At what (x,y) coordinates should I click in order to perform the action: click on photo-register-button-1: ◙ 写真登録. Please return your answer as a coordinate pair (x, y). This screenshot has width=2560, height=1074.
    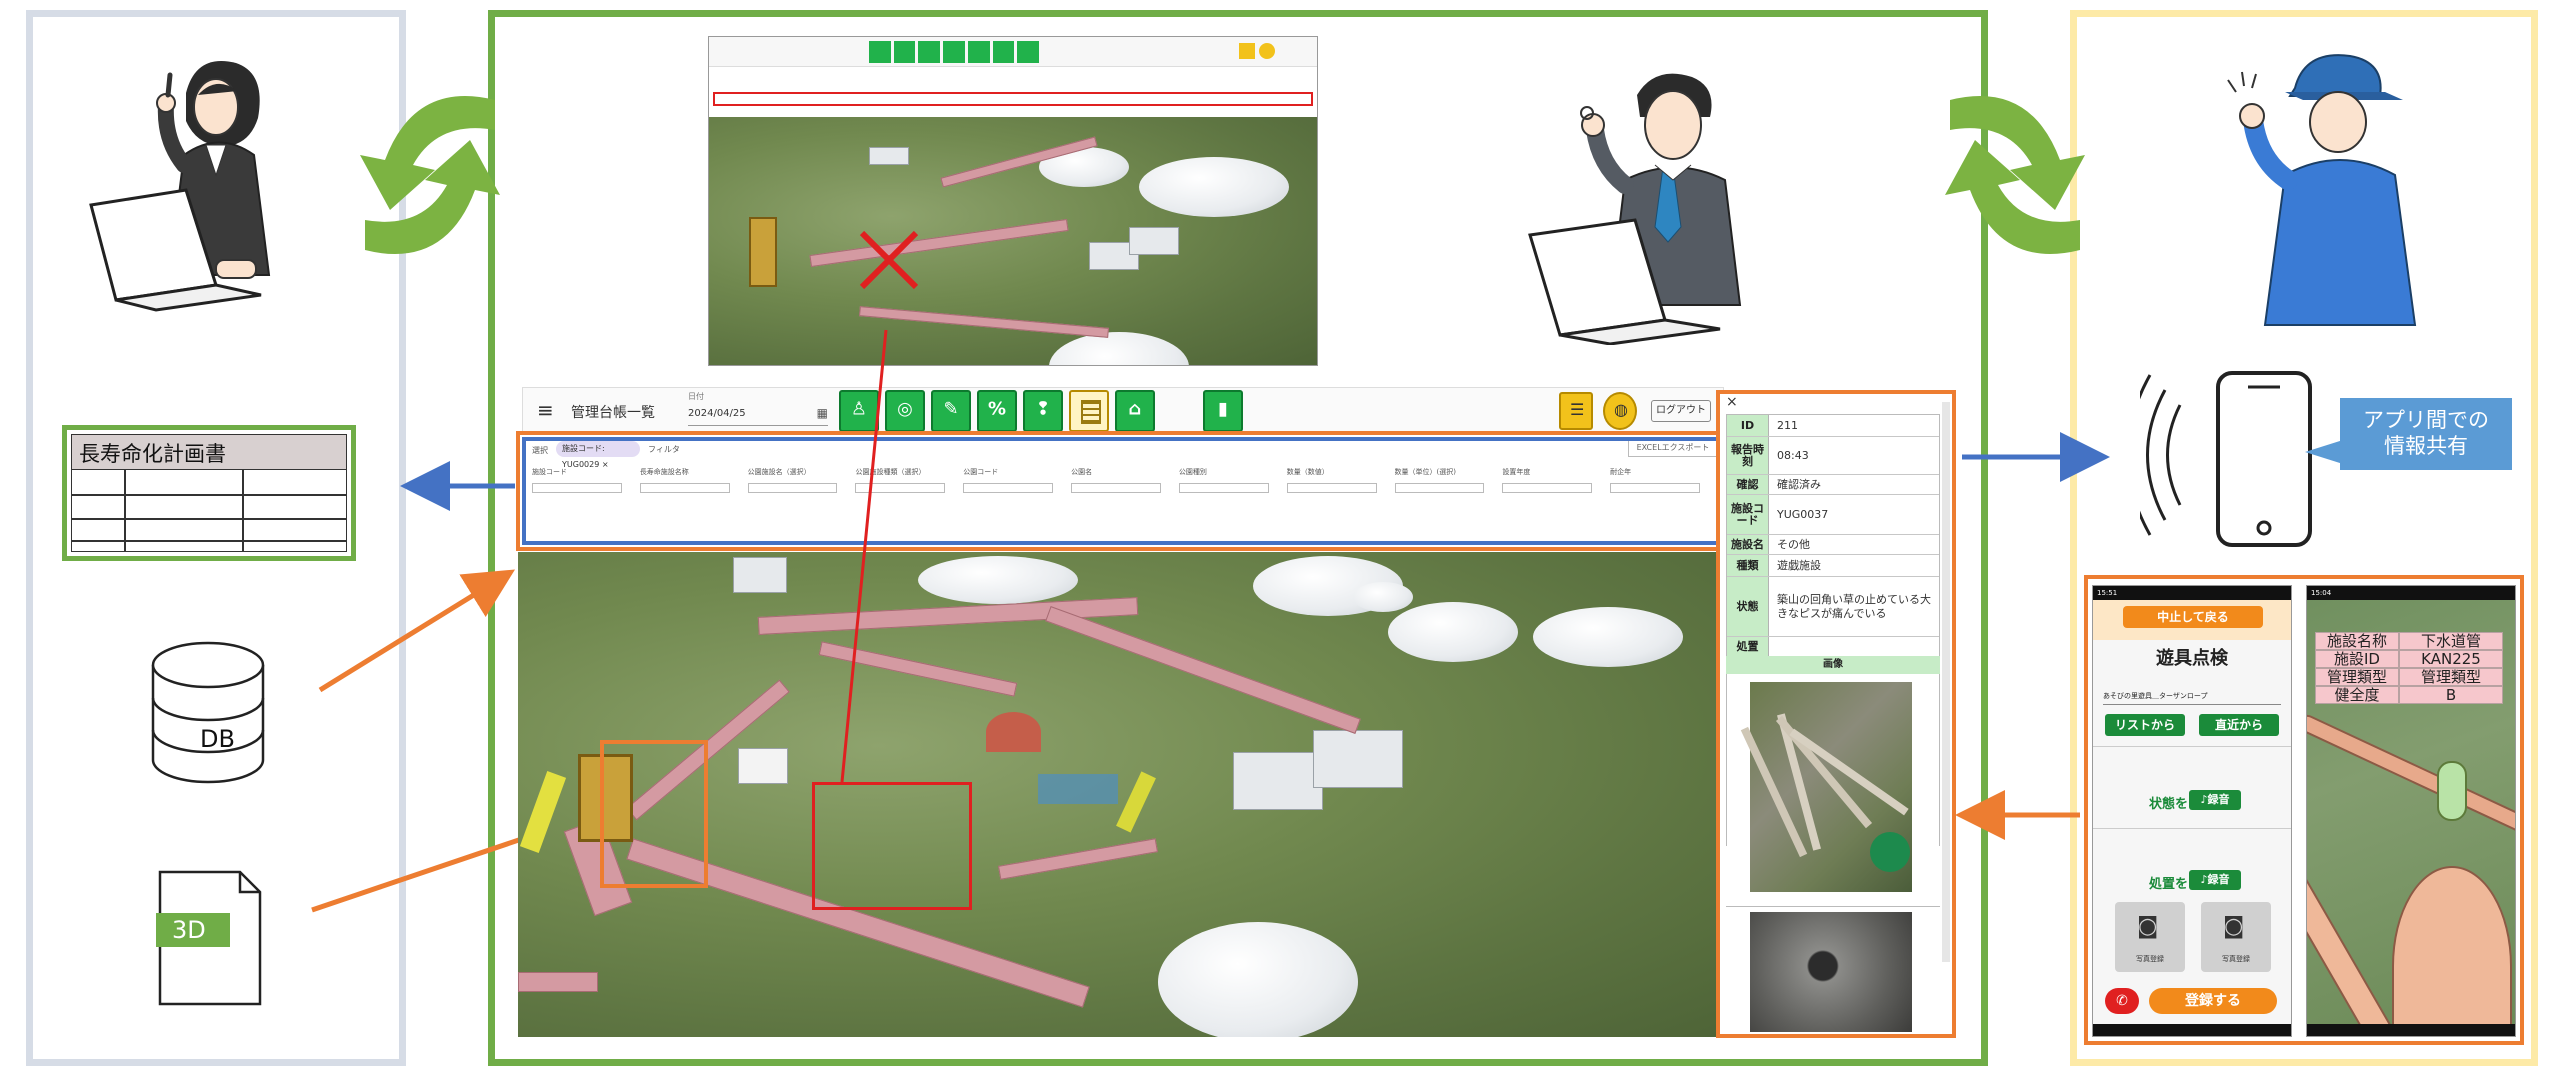
    Looking at the image, I should click on (2150, 937).